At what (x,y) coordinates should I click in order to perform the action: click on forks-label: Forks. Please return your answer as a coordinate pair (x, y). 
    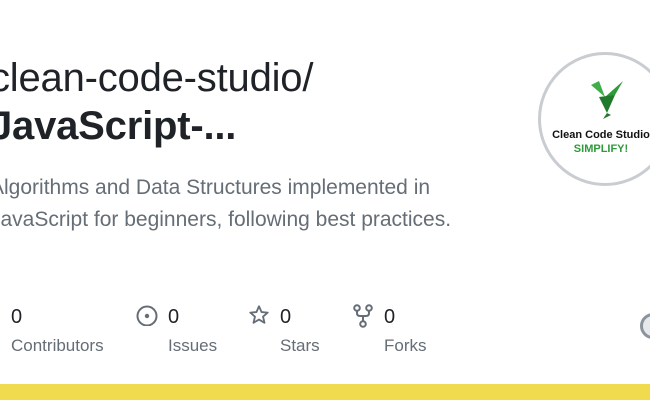
    Looking at the image, I should click on (405, 345).